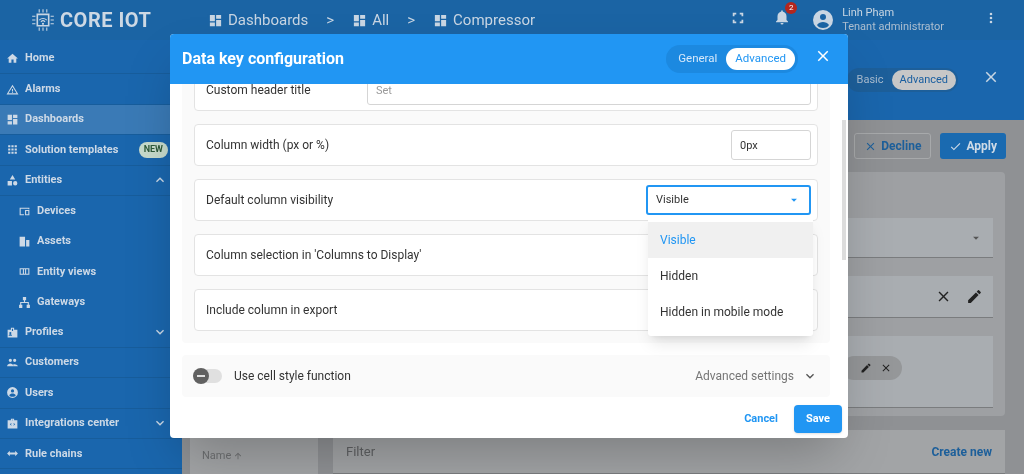 This screenshot has width=1024, height=474. Describe the element at coordinates (730, 240) in the screenshot. I see `dropdown-option: Visible` at that location.